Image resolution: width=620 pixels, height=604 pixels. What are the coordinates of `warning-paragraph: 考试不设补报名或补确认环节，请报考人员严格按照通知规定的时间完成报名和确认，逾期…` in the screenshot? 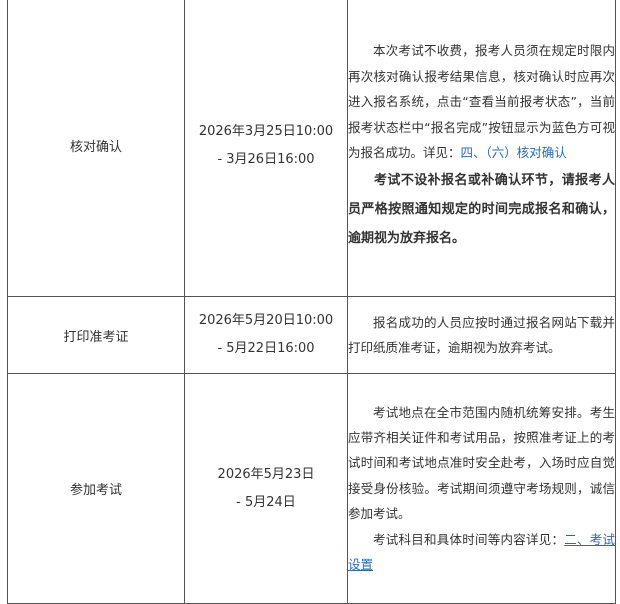 It's located at (481, 209).